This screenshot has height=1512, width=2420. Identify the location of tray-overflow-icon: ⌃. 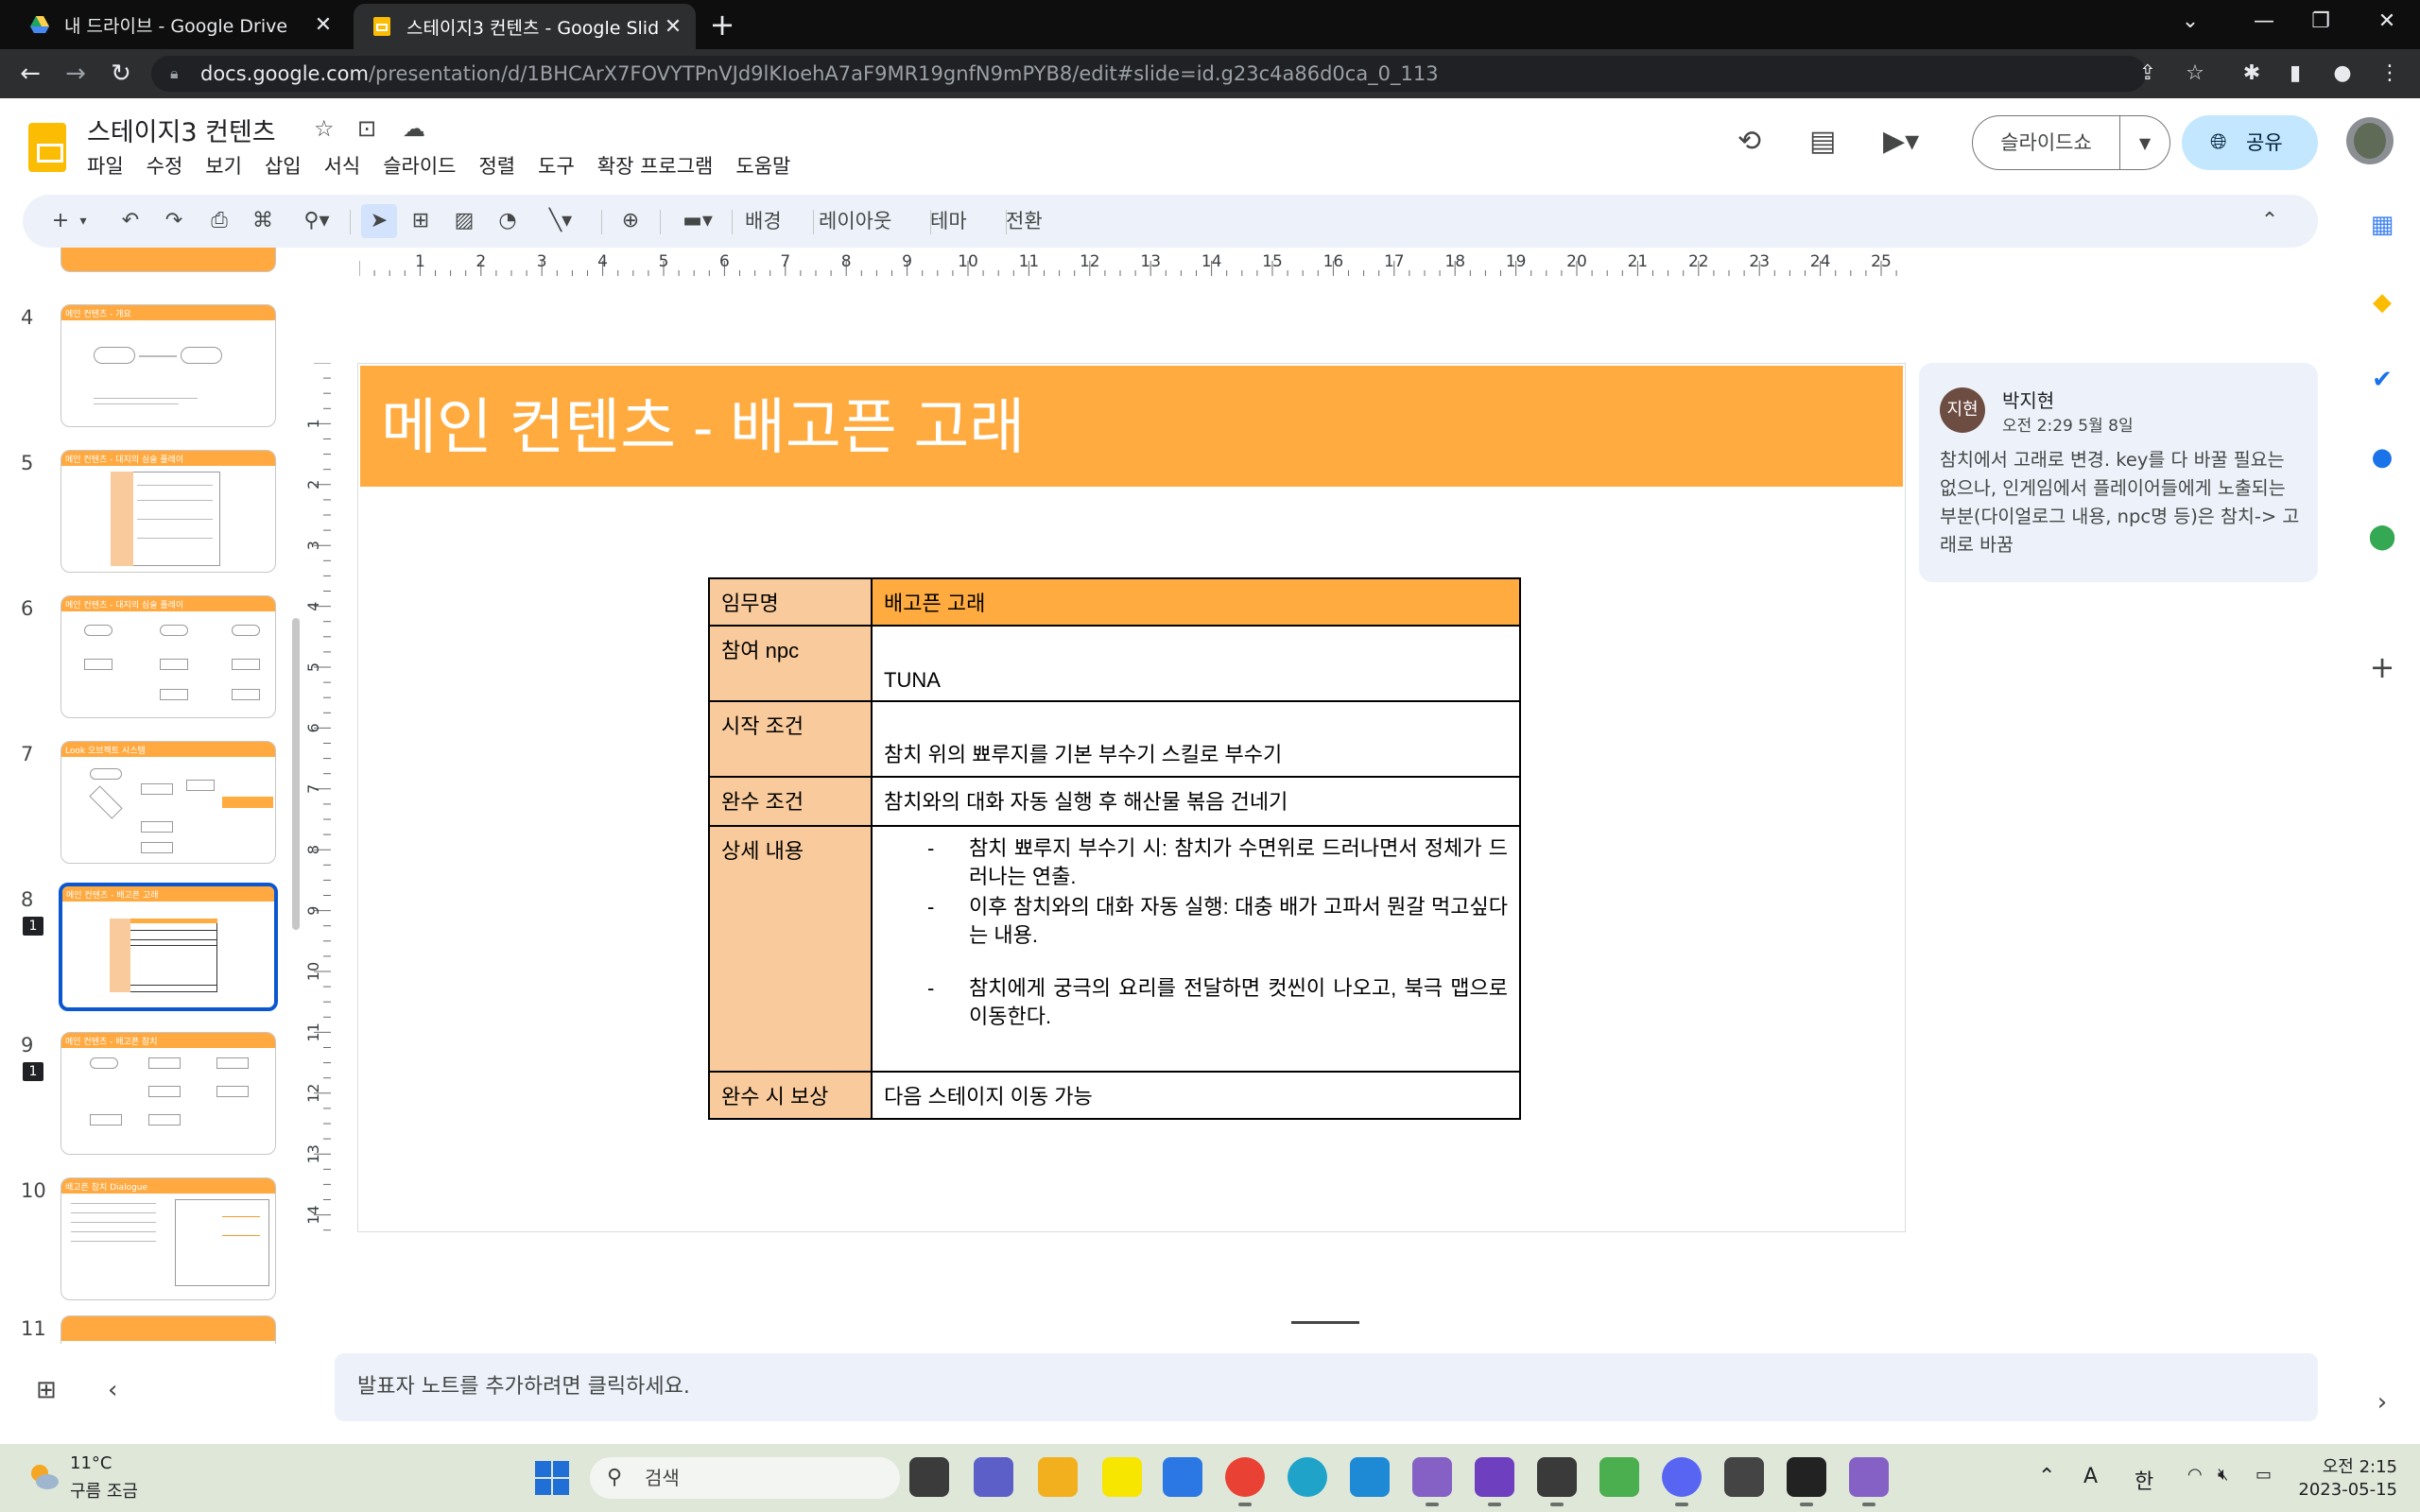
(2047, 1476).